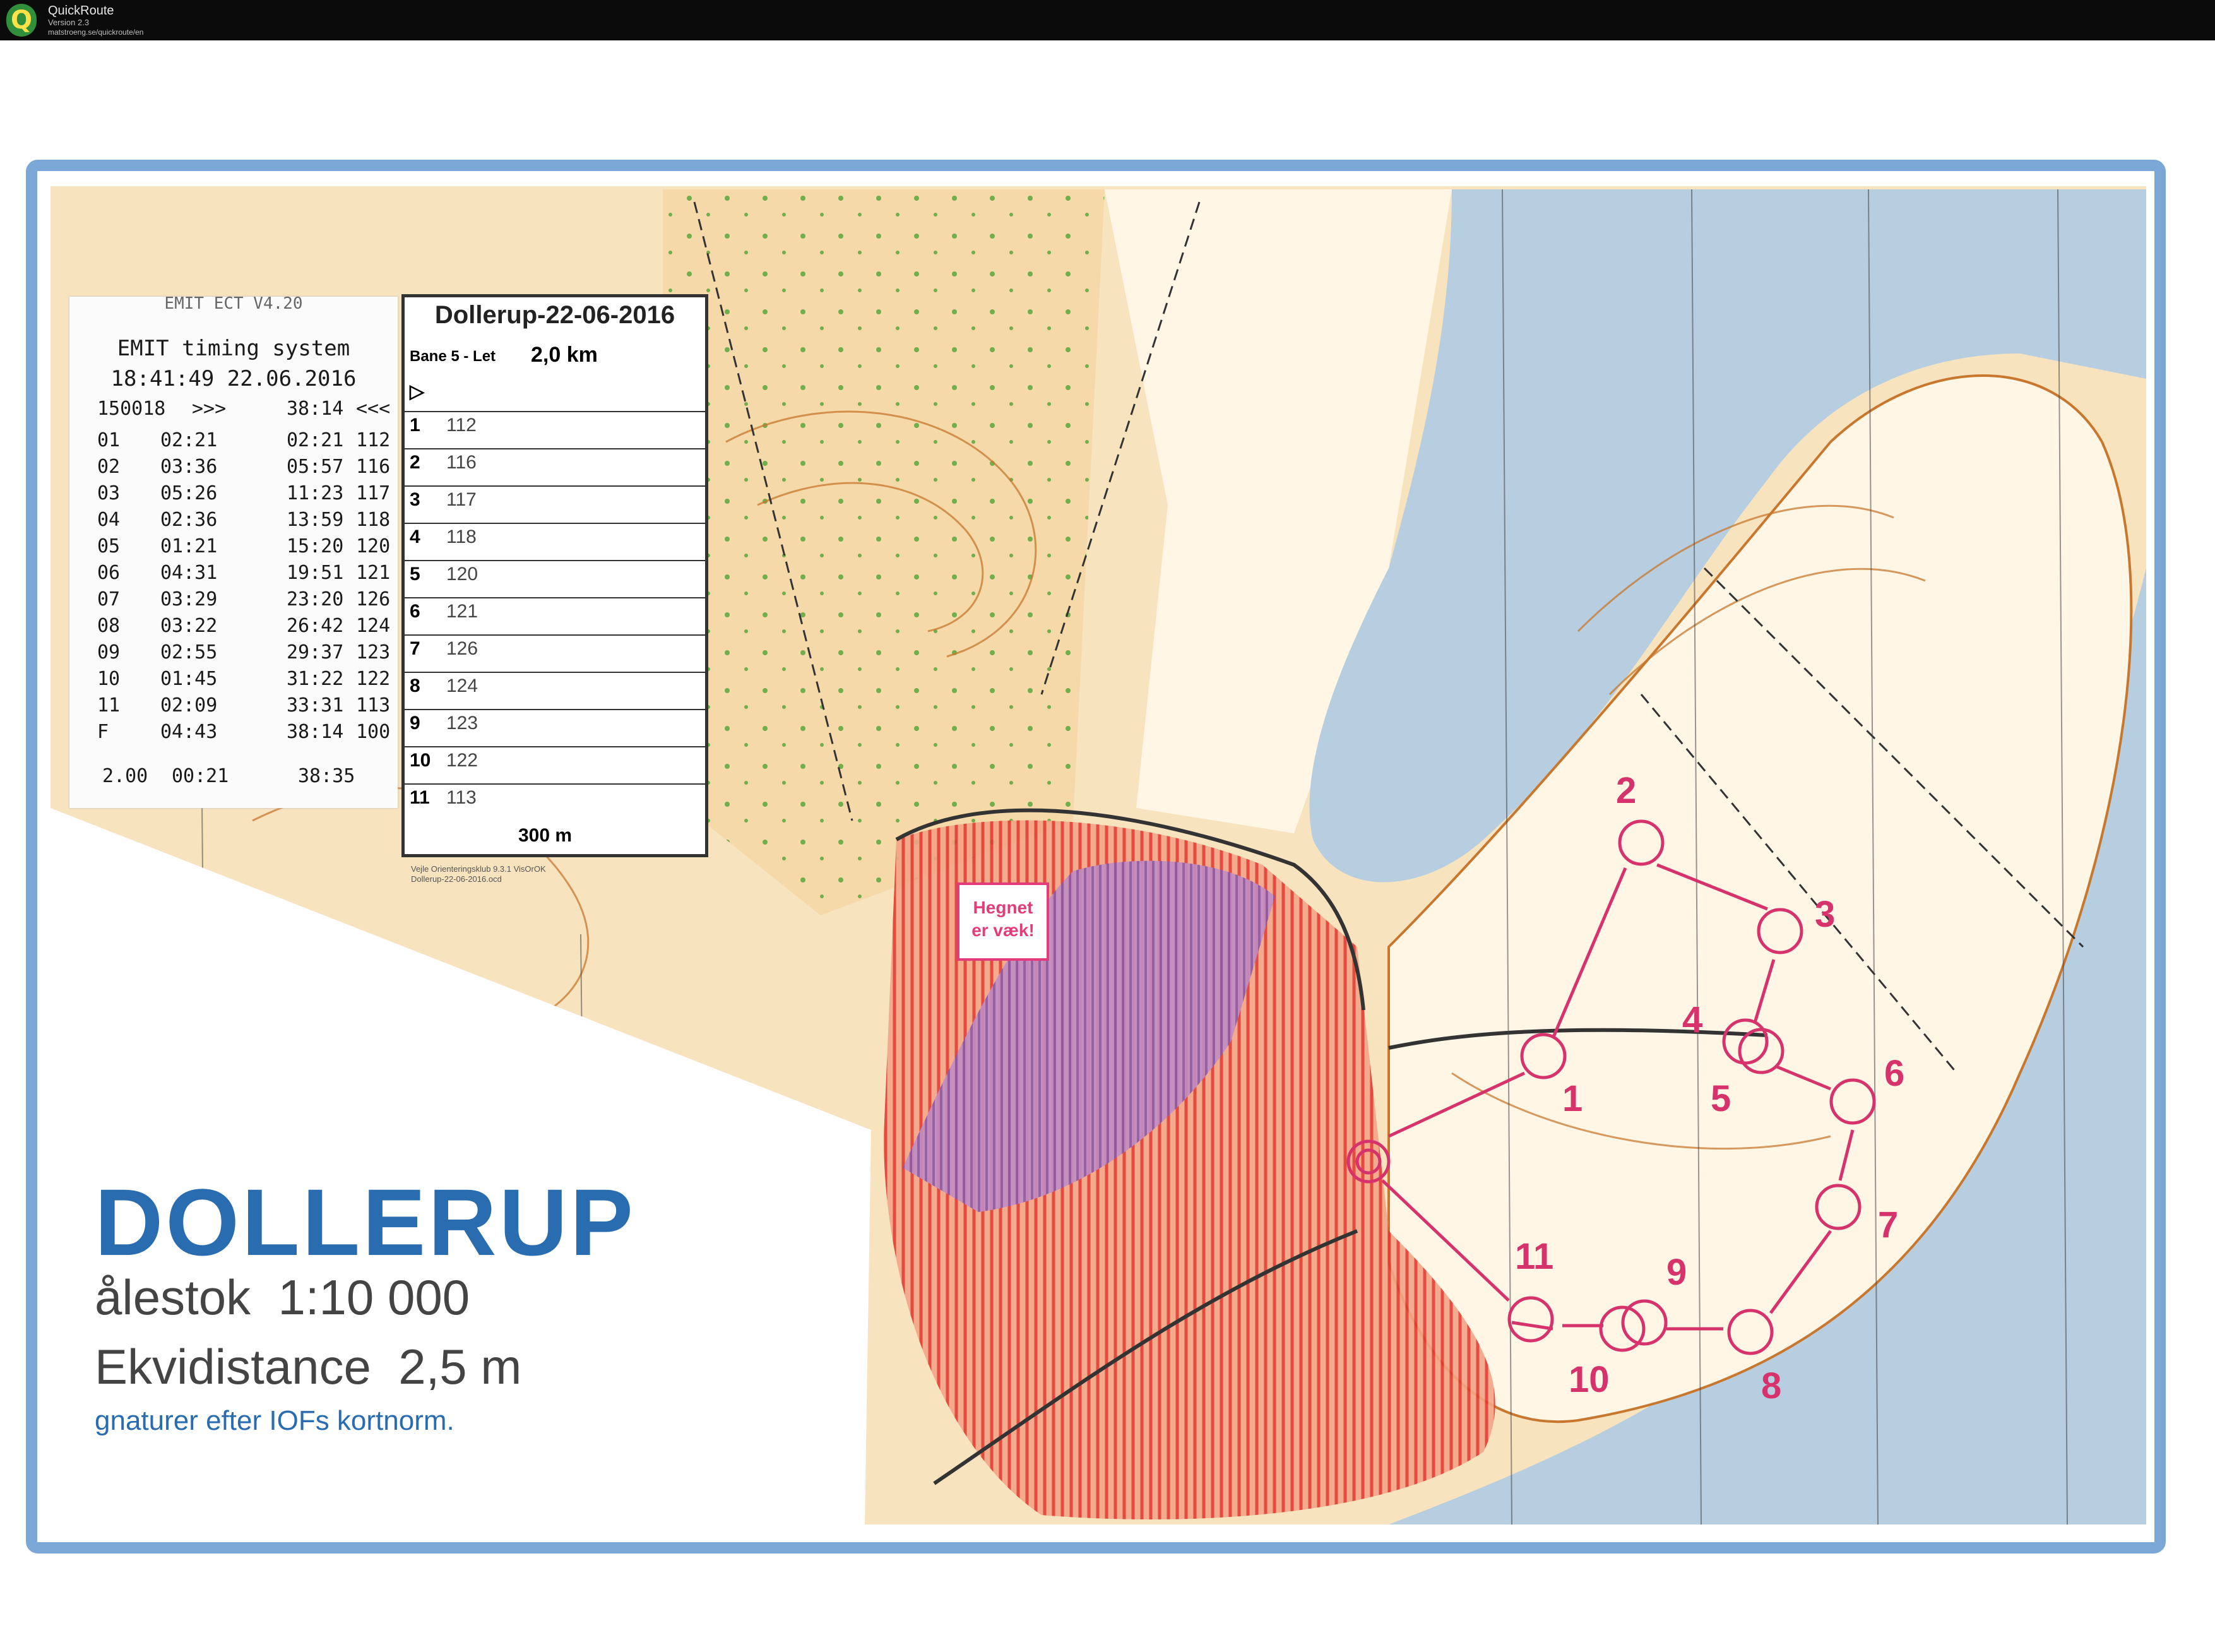  Describe the element at coordinates (1590, 1379) in the screenshot. I see `control-label-10: 10` at that location.